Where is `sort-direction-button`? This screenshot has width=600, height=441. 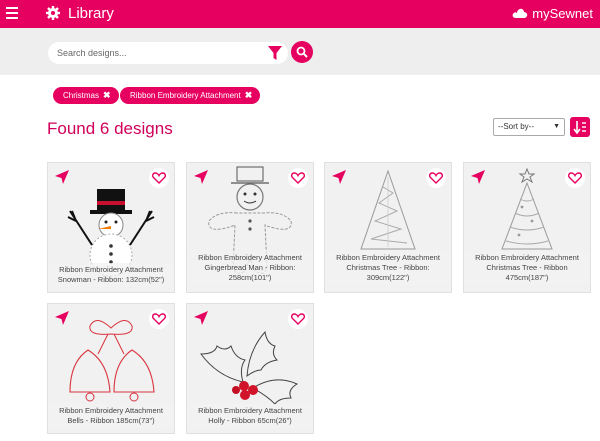 sort-direction-button is located at coordinates (580, 127).